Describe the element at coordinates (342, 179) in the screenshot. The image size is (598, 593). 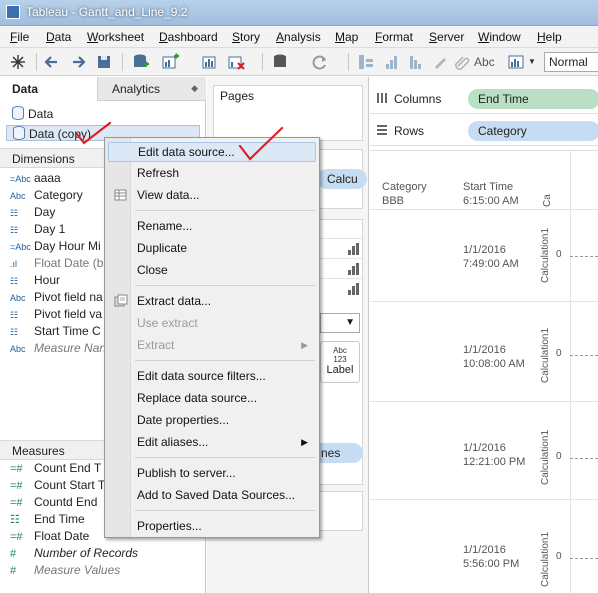
I see `calculation-pill: Calcu` at that location.